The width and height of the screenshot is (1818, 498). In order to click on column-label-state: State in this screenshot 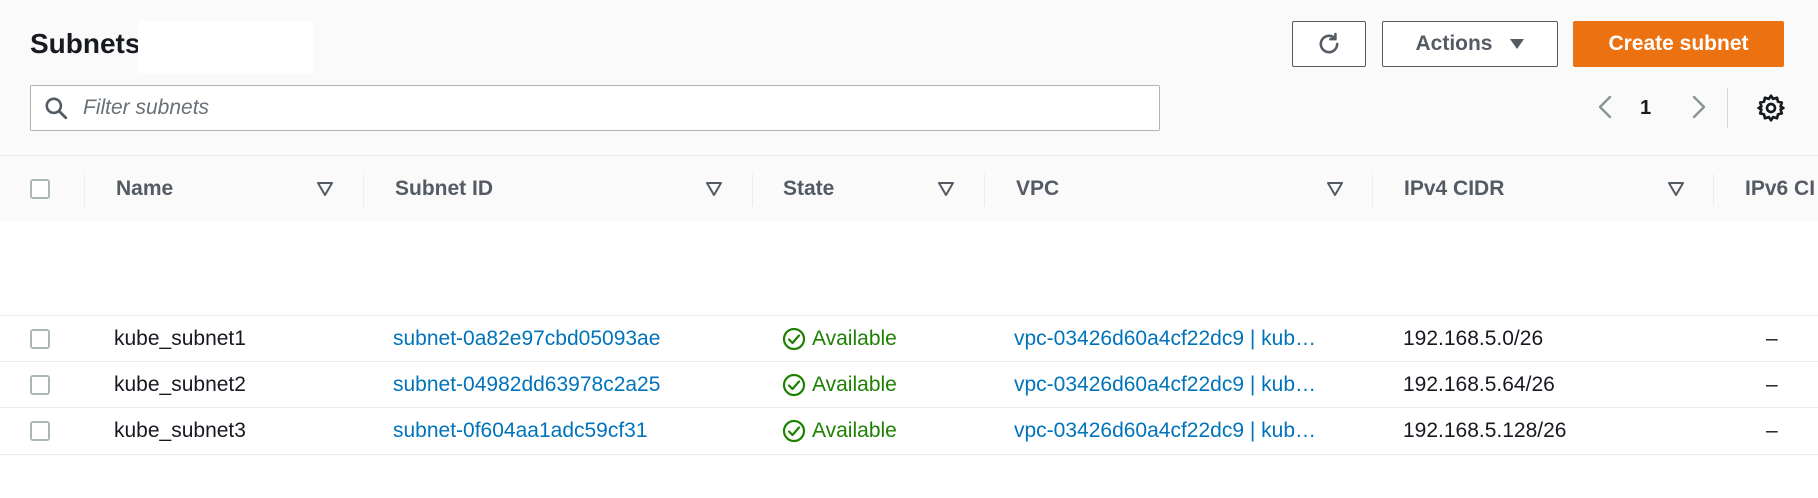, I will do `click(809, 188)`.